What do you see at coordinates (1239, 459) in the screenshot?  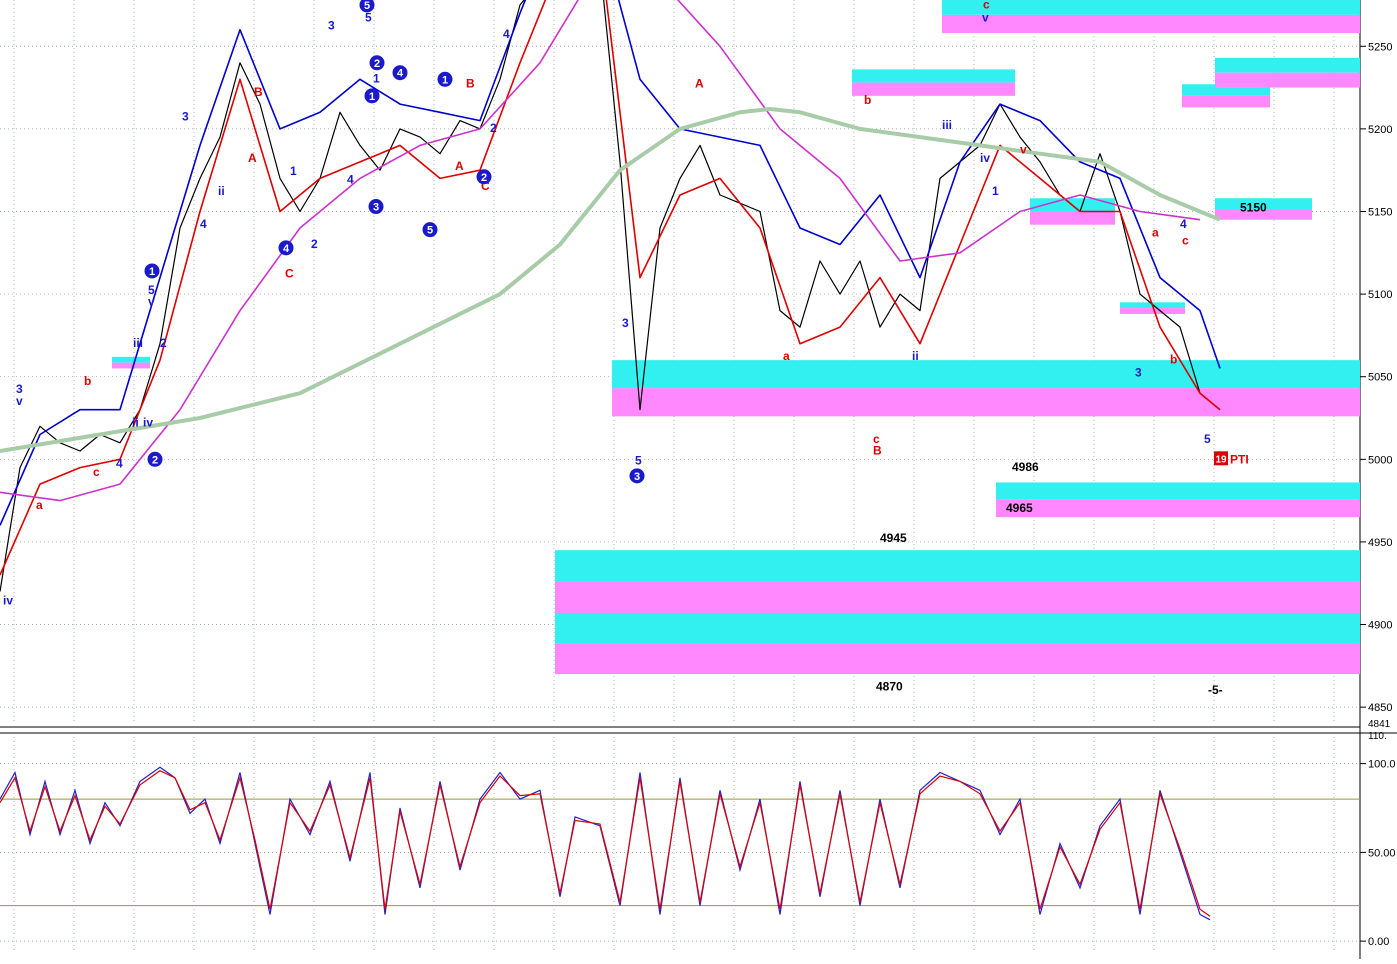 I see `pti-label: PTI` at bounding box center [1239, 459].